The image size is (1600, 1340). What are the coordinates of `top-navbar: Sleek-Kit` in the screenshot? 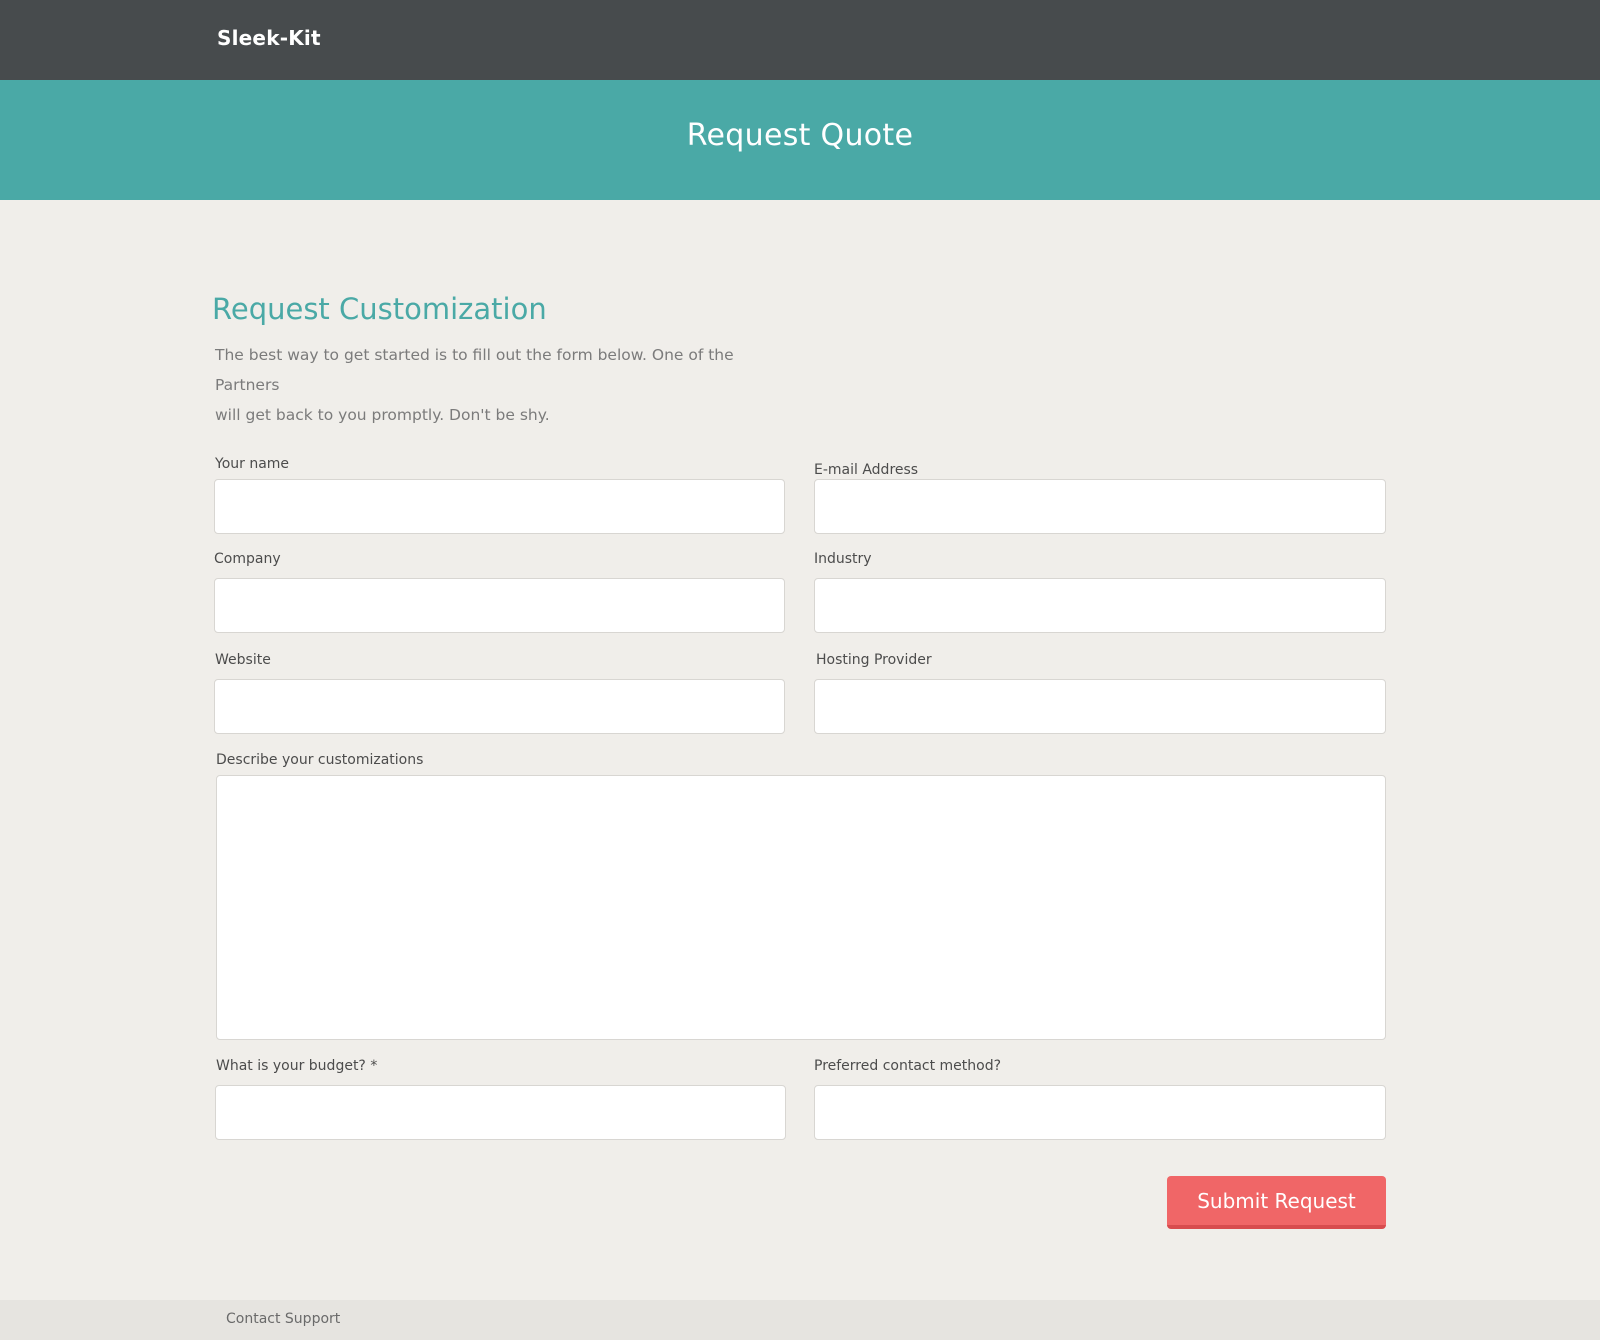 It's located at (800, 40).